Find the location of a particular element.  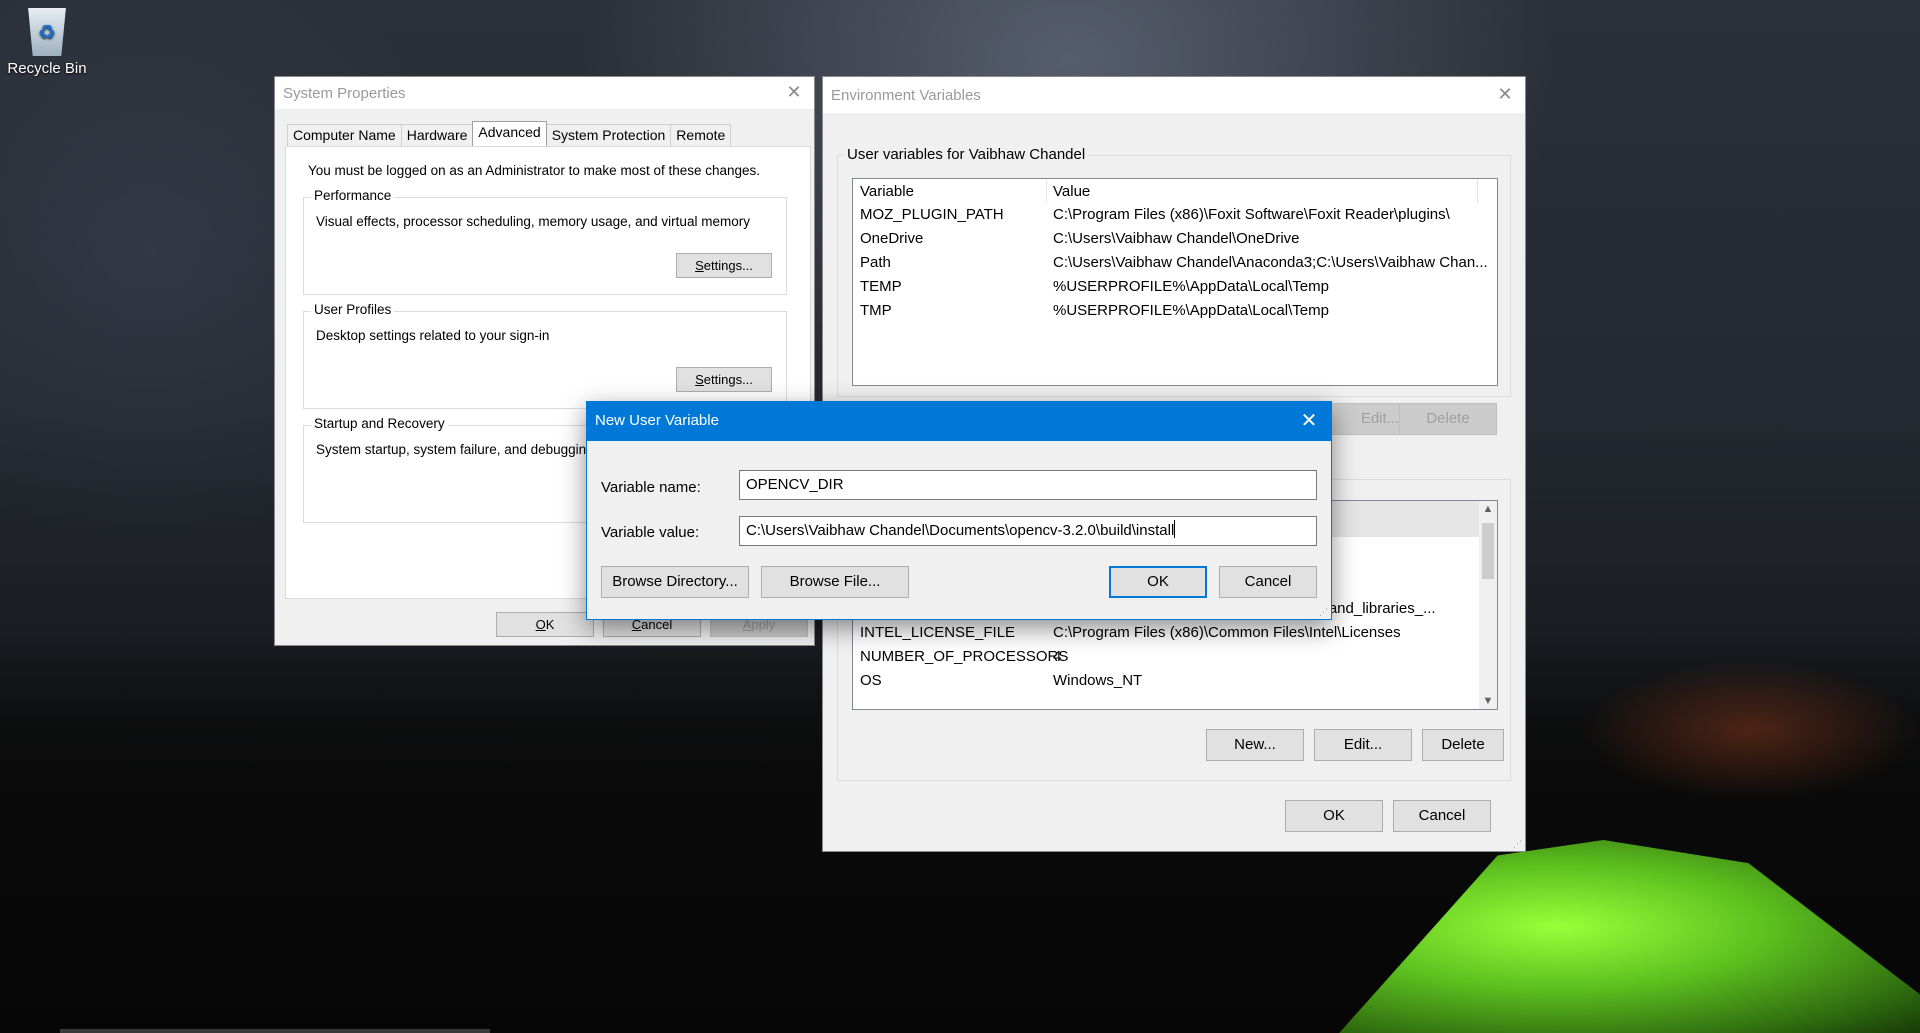

startup-recovery-title: Startup and Recovery is located at coordinates (379, 423).